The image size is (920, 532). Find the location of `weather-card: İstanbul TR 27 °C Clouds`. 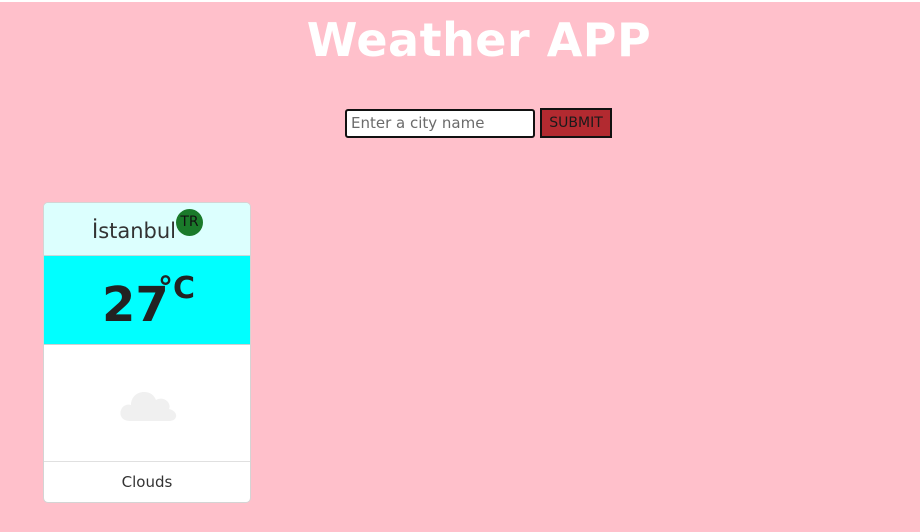

weather-card: İstanbul TR 27 °C Clouds is located at coordinates (147, 352).